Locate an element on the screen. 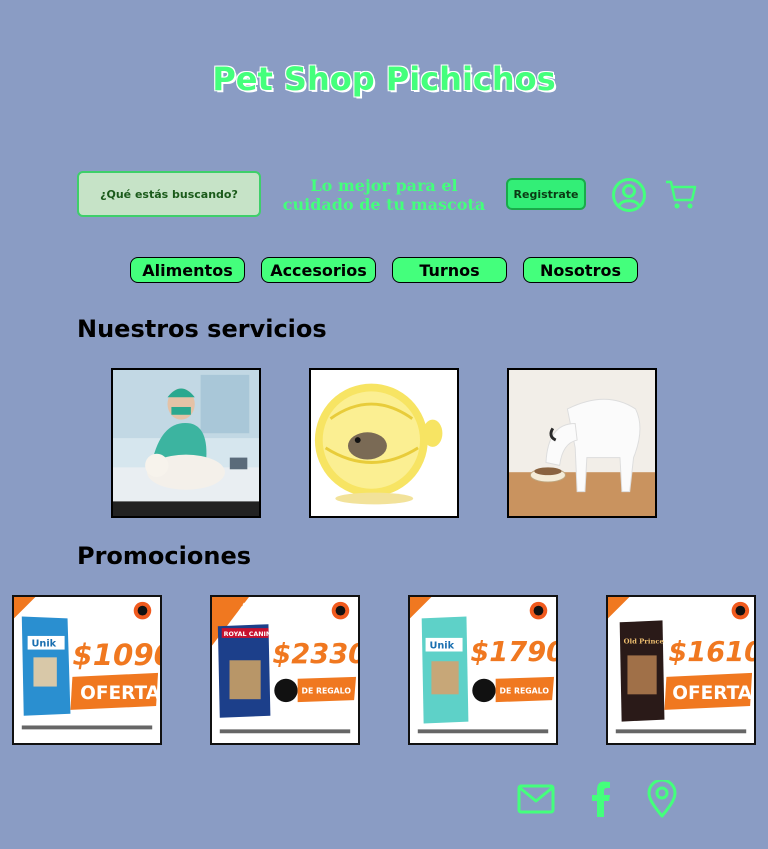  register-button: Registrate is located at coordinates (546, 194).